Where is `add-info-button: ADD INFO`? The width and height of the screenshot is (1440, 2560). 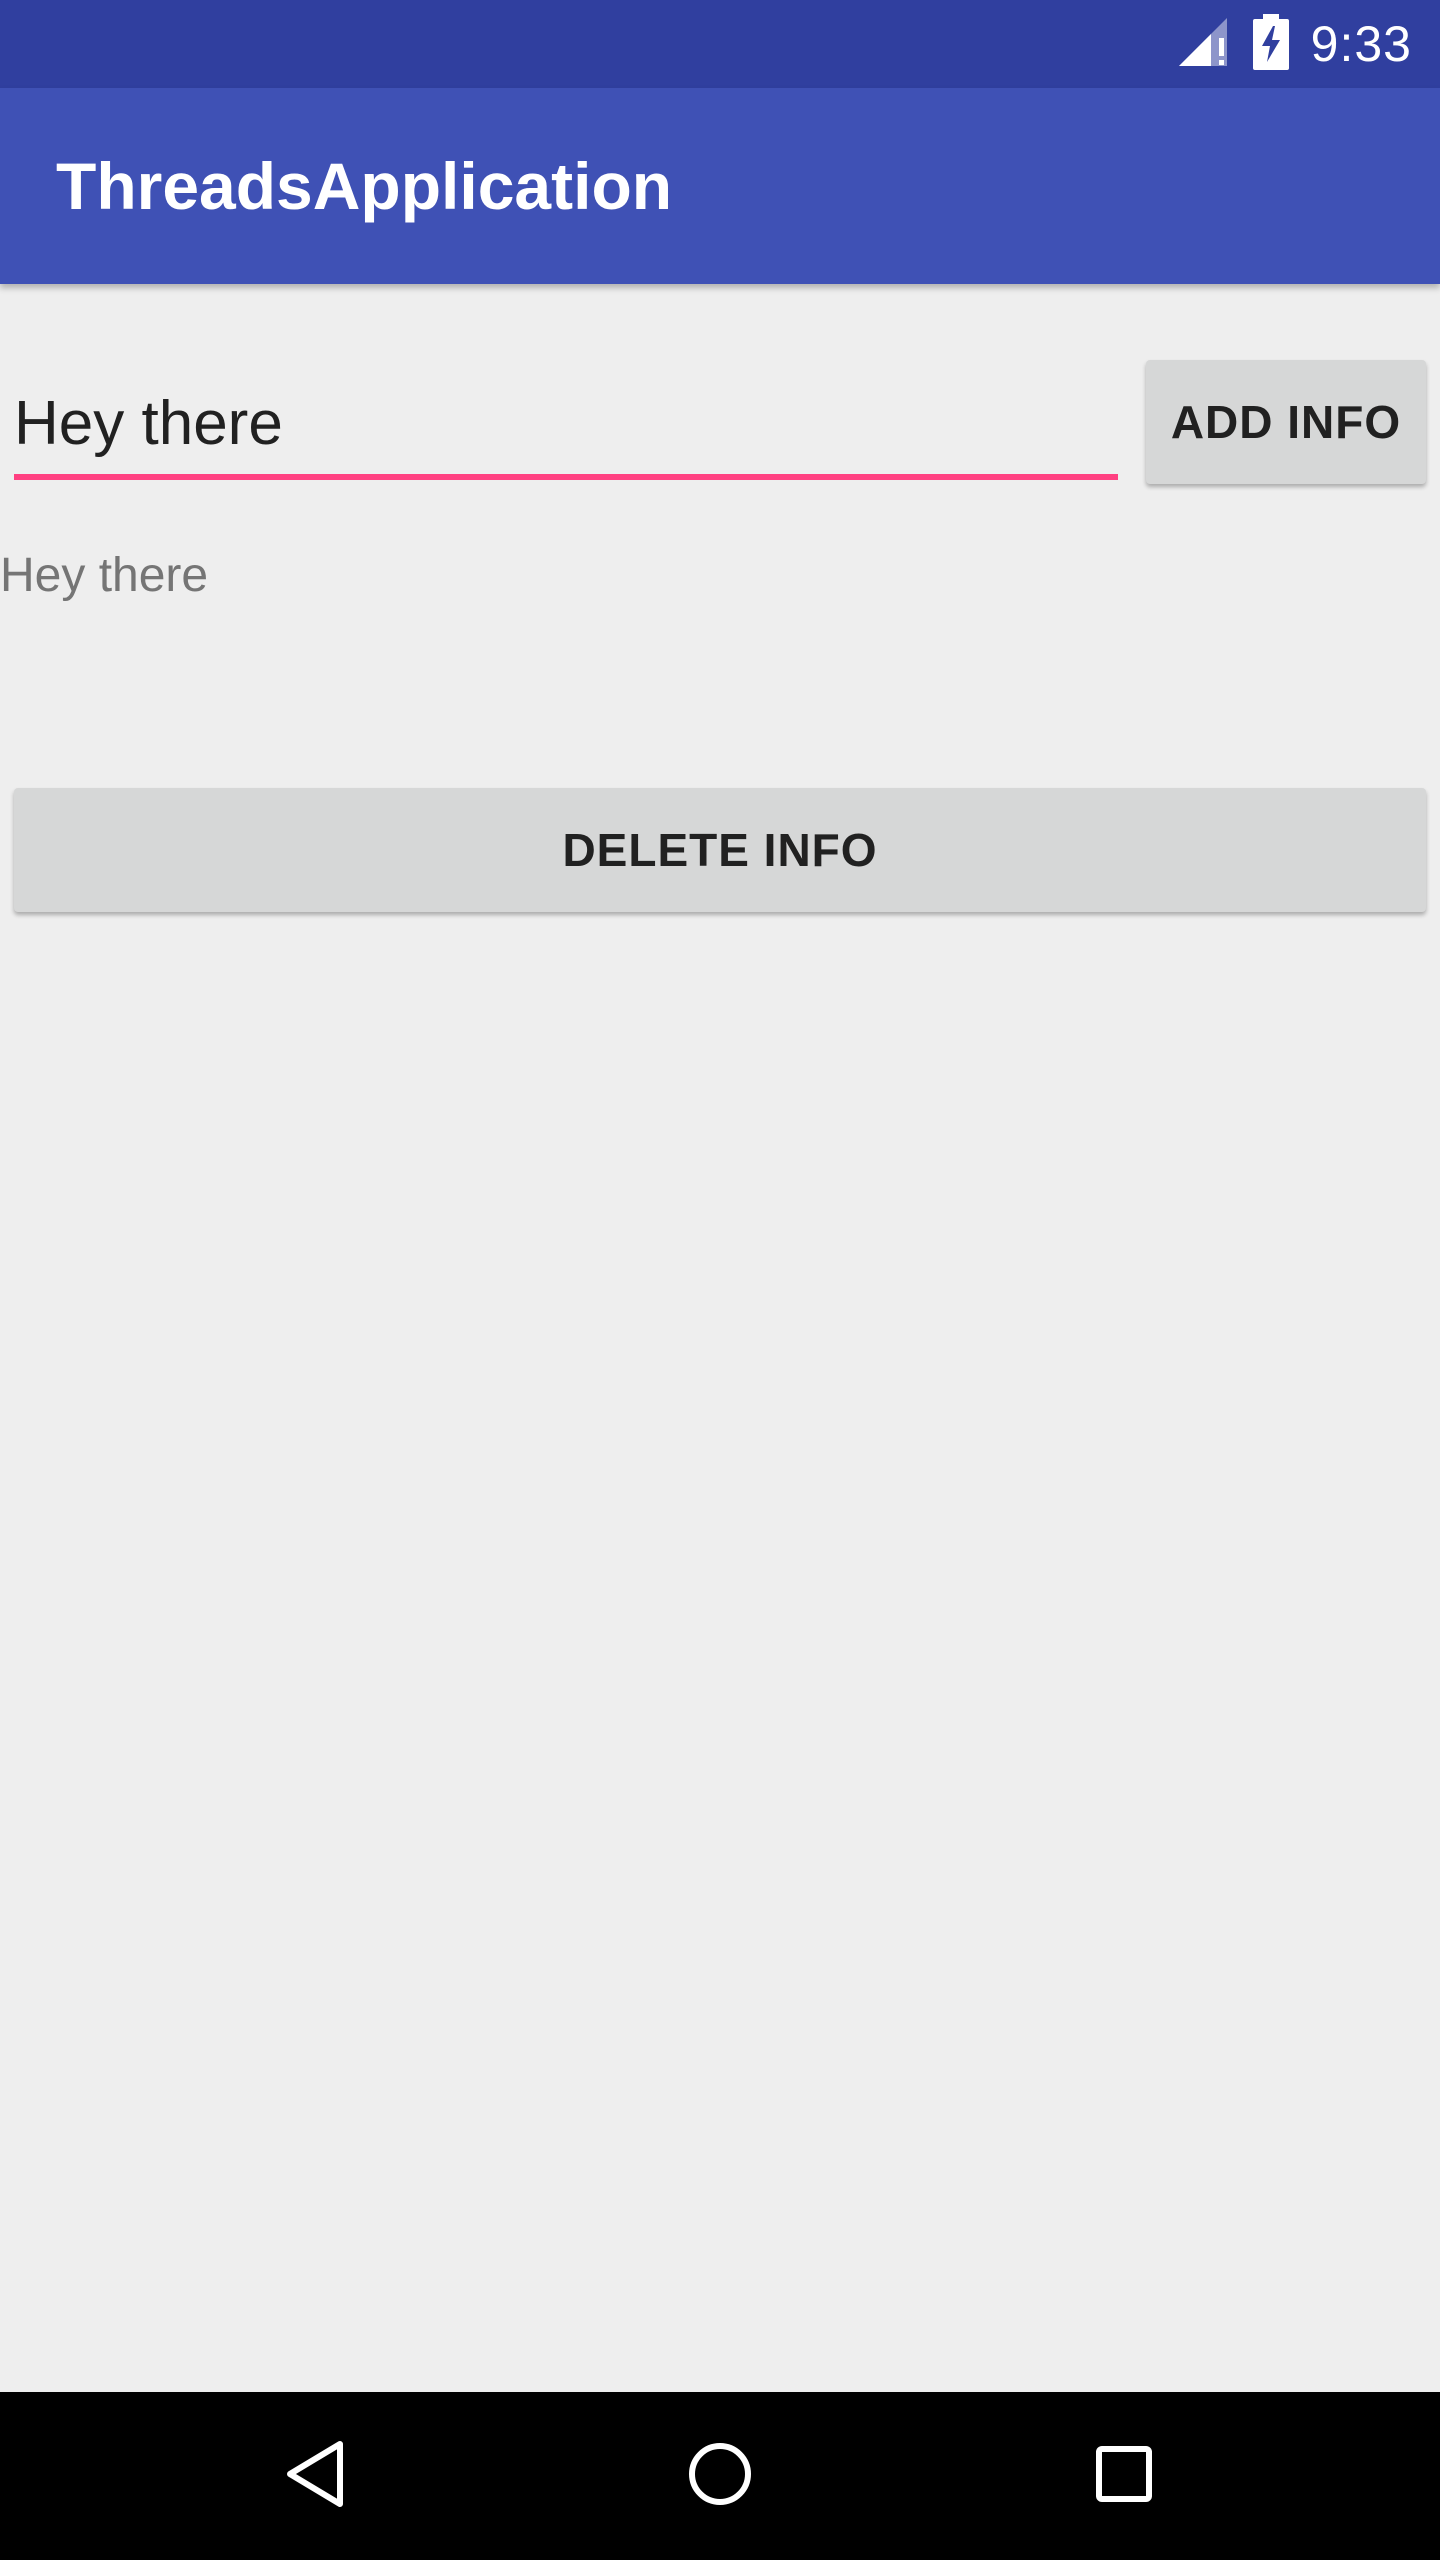 add-info-button: ADD INFO is located at coordinates (1286, 422).